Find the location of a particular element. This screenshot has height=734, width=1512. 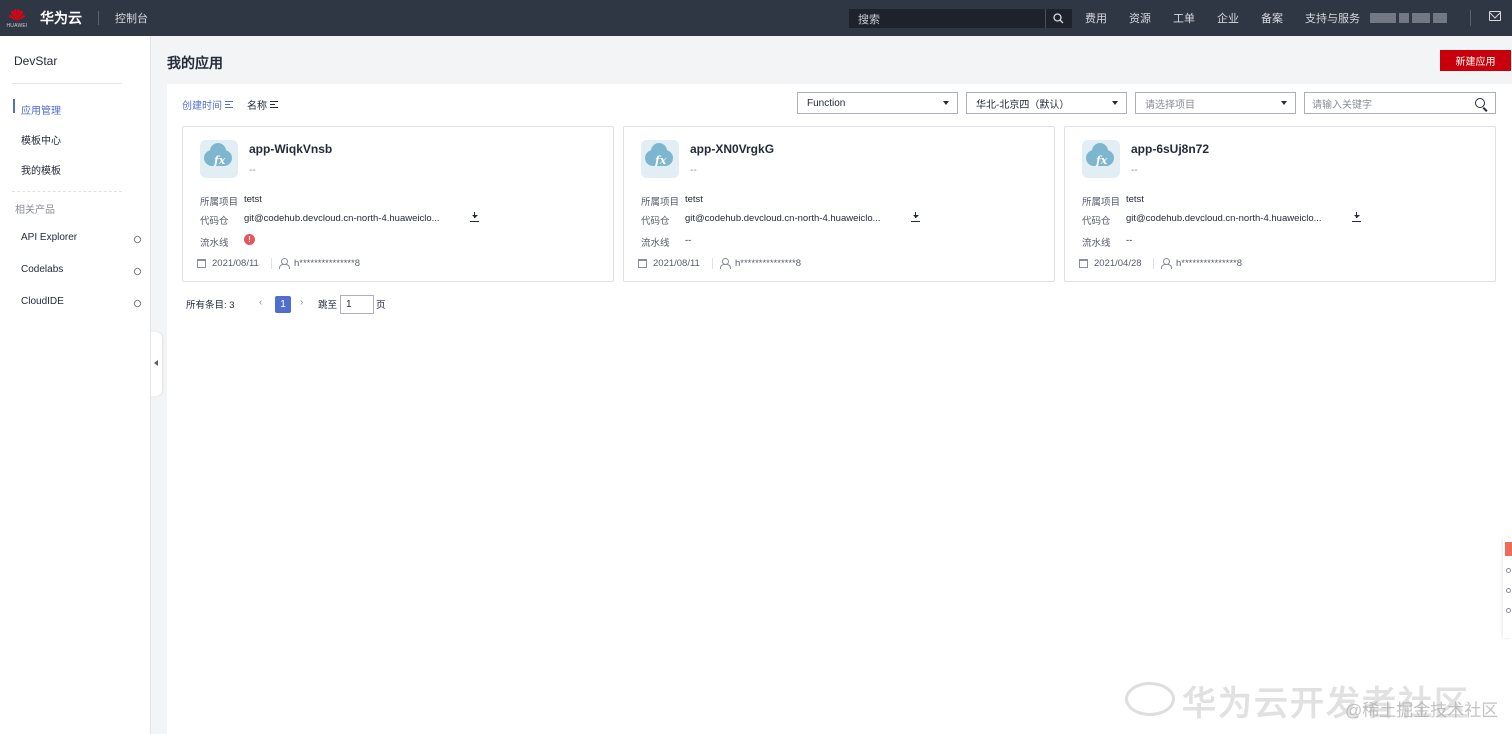

app-name: app-XN0VrgkG is located at coordinates (732, 149).